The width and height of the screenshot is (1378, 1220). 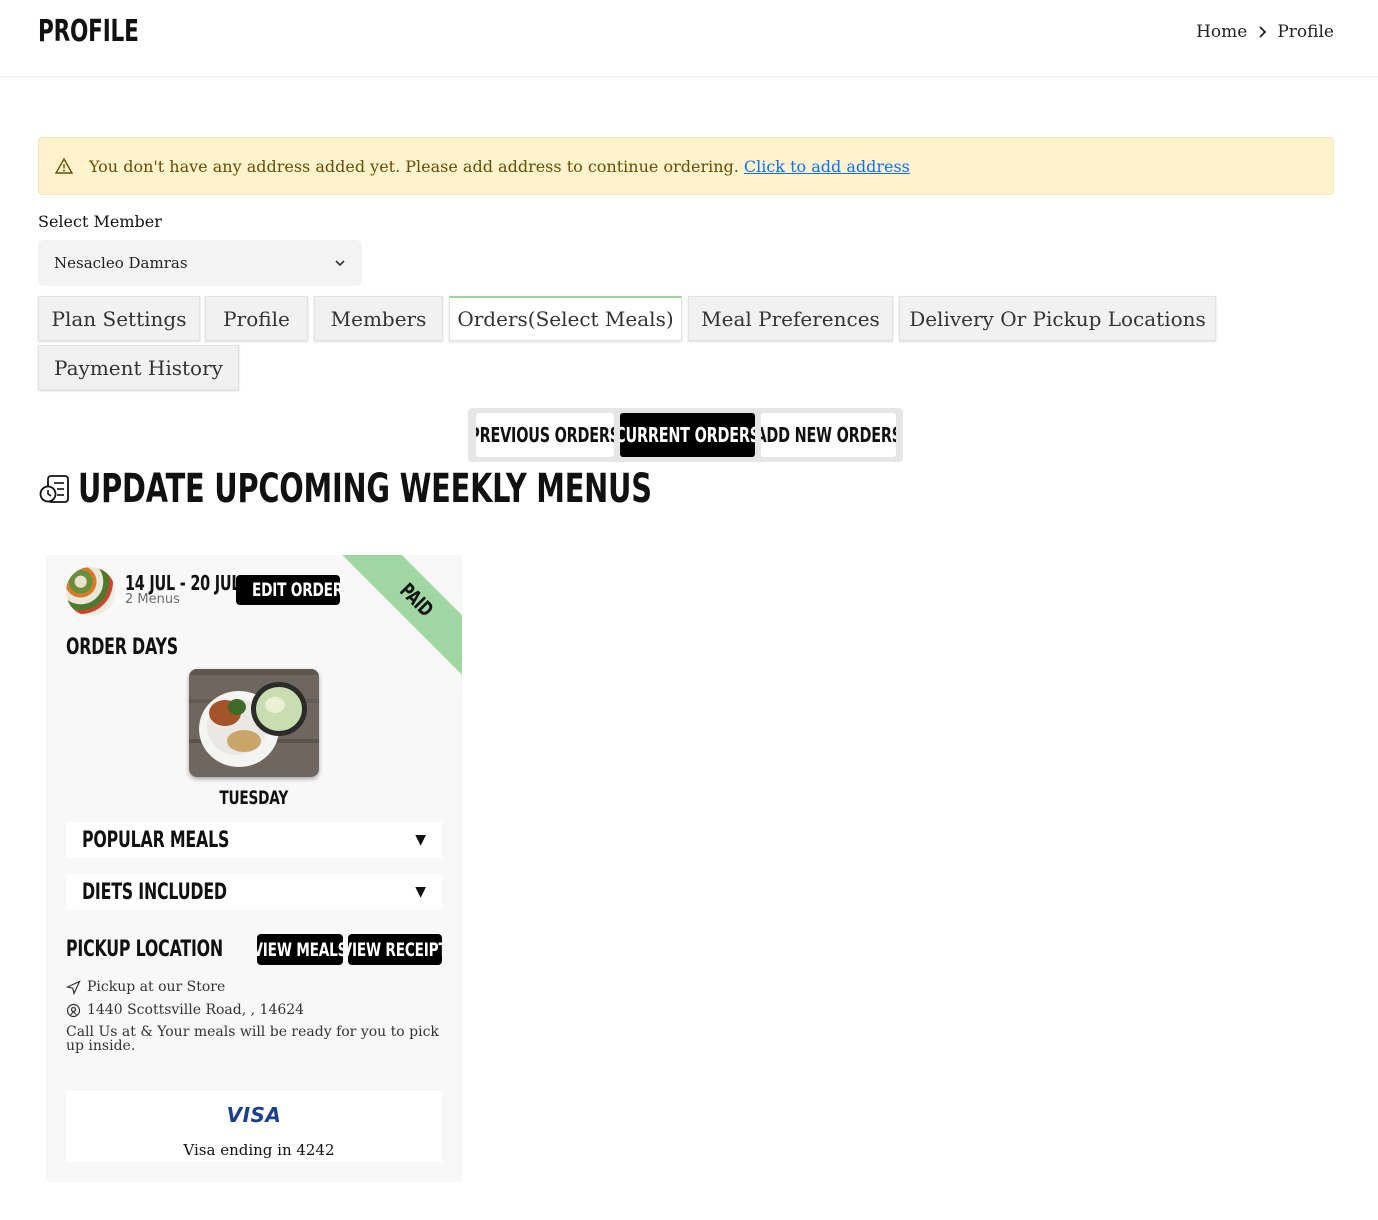 What do you see at coordinates (54, 489) in the screenshot?
I see `schedule-menu-icon` at bounding box center [54, 489].